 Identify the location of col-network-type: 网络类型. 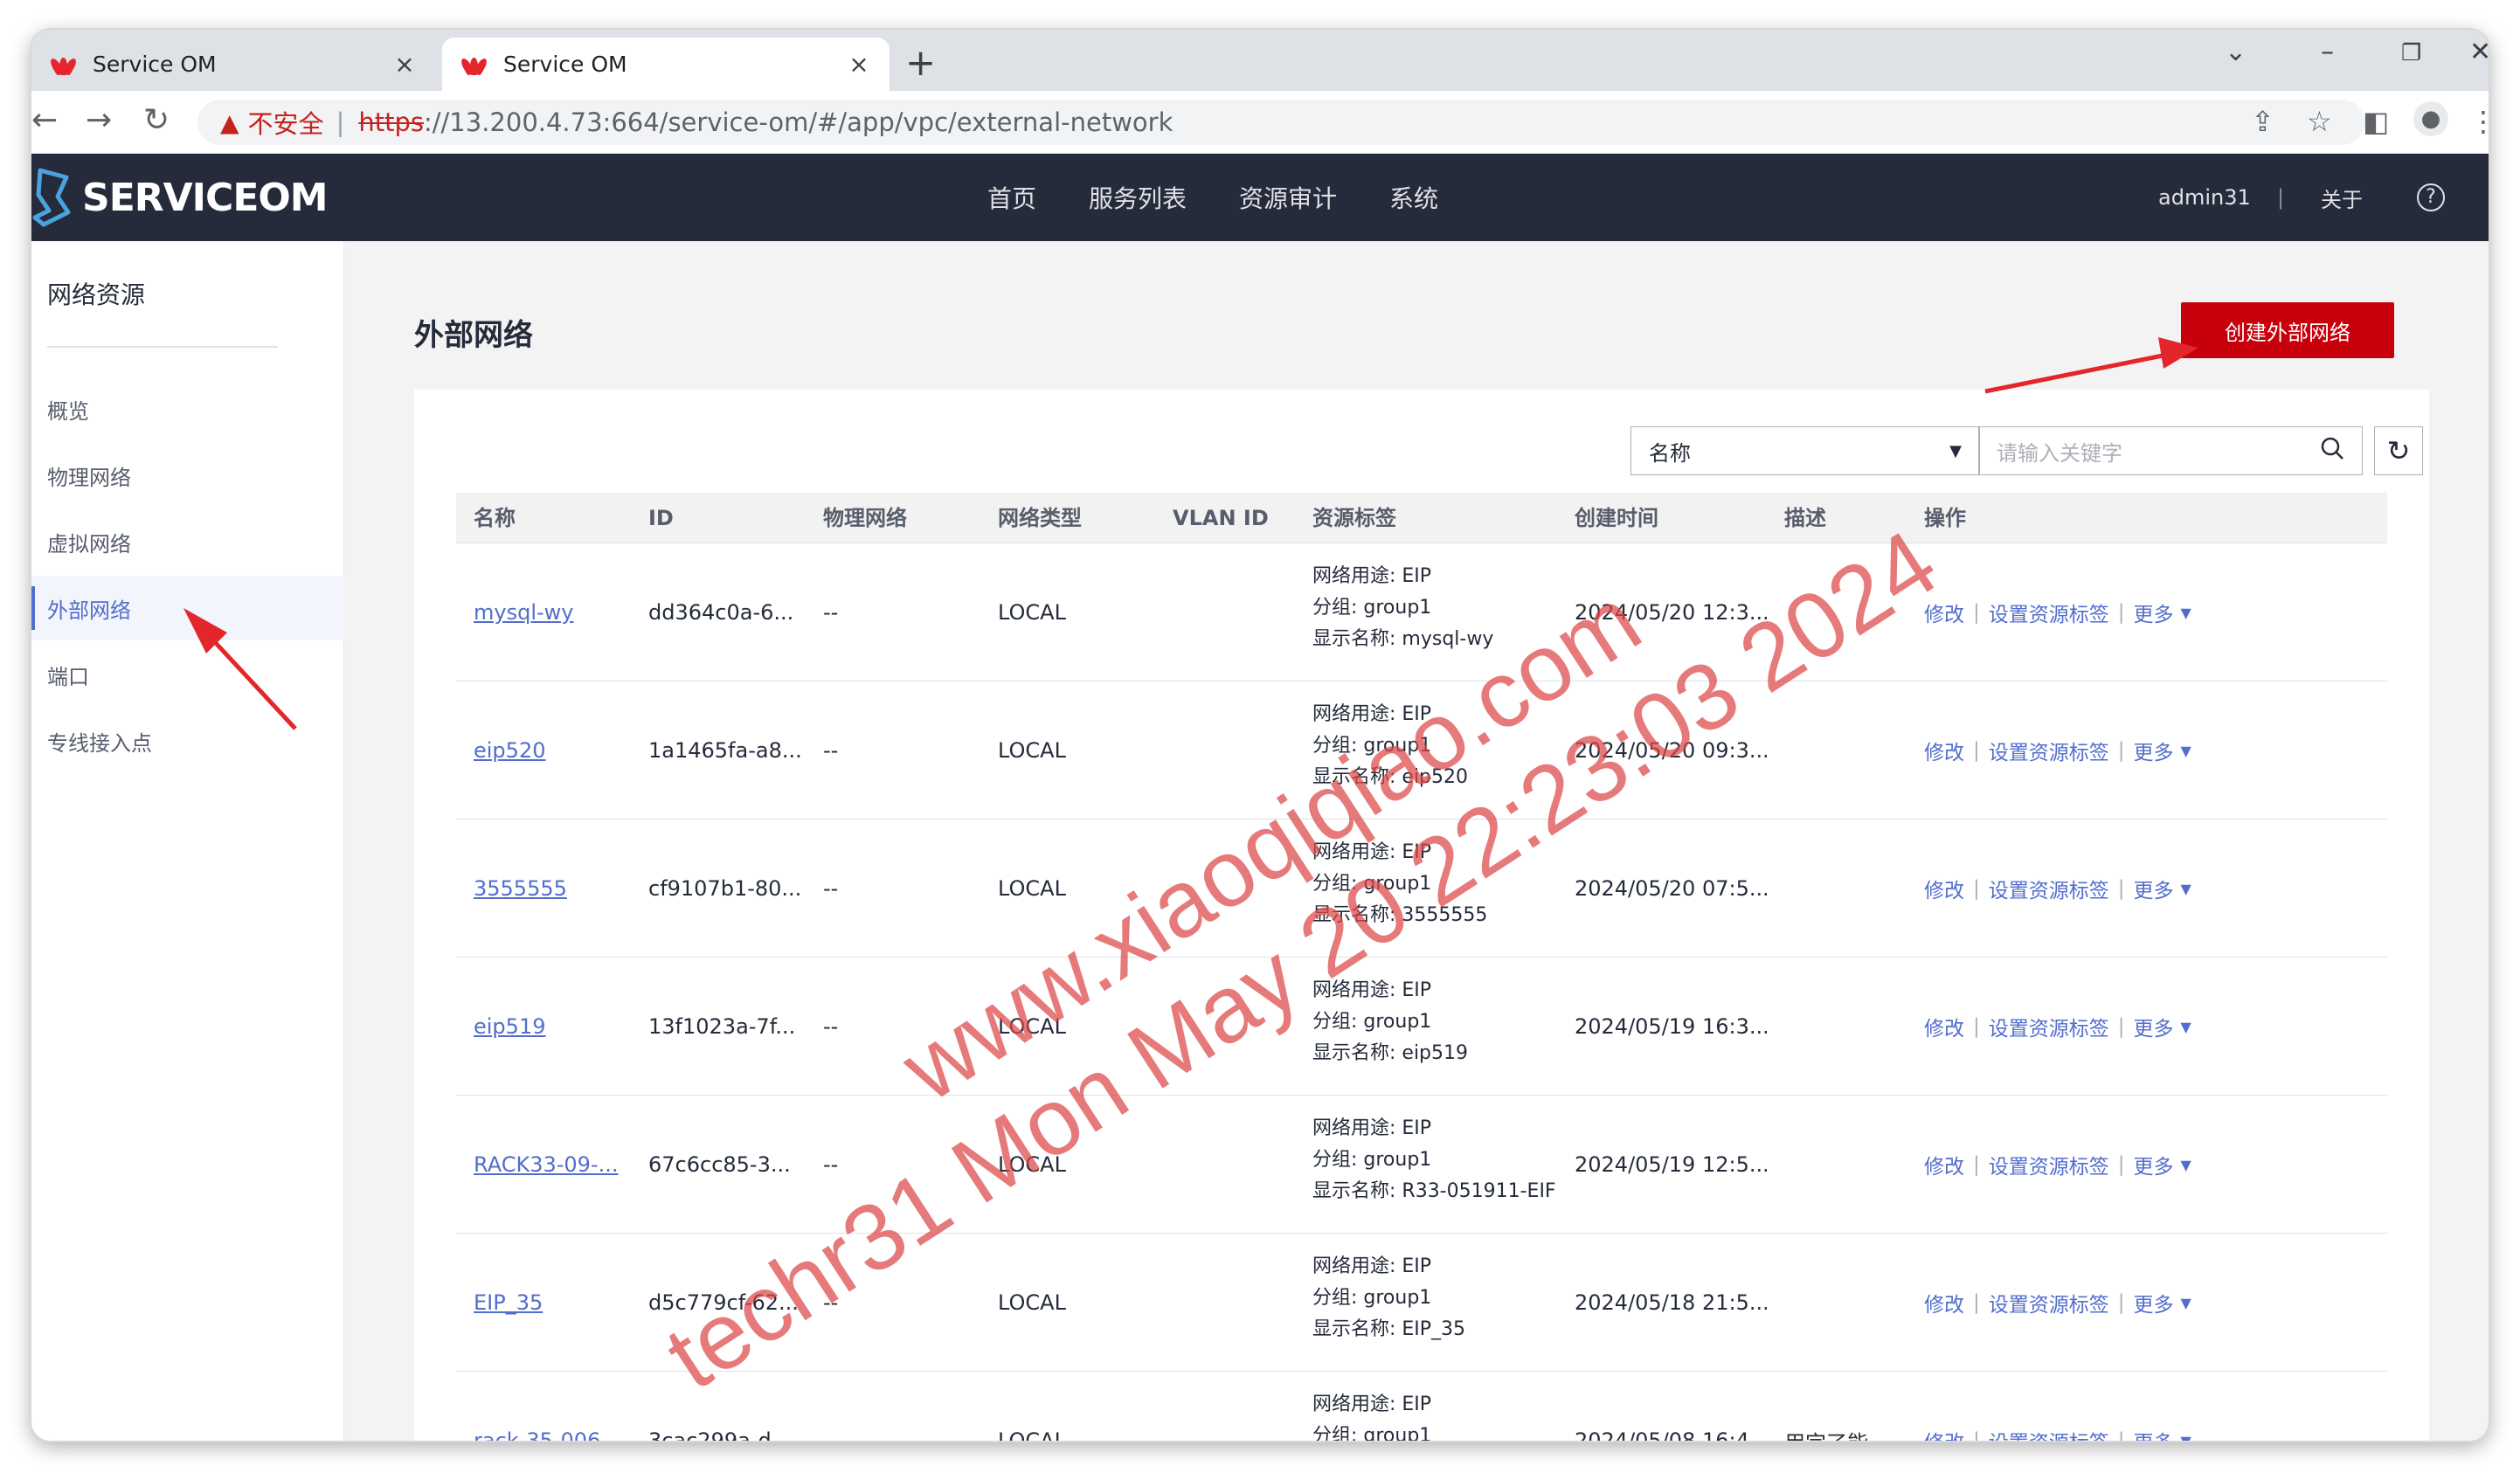
(1040, 518).